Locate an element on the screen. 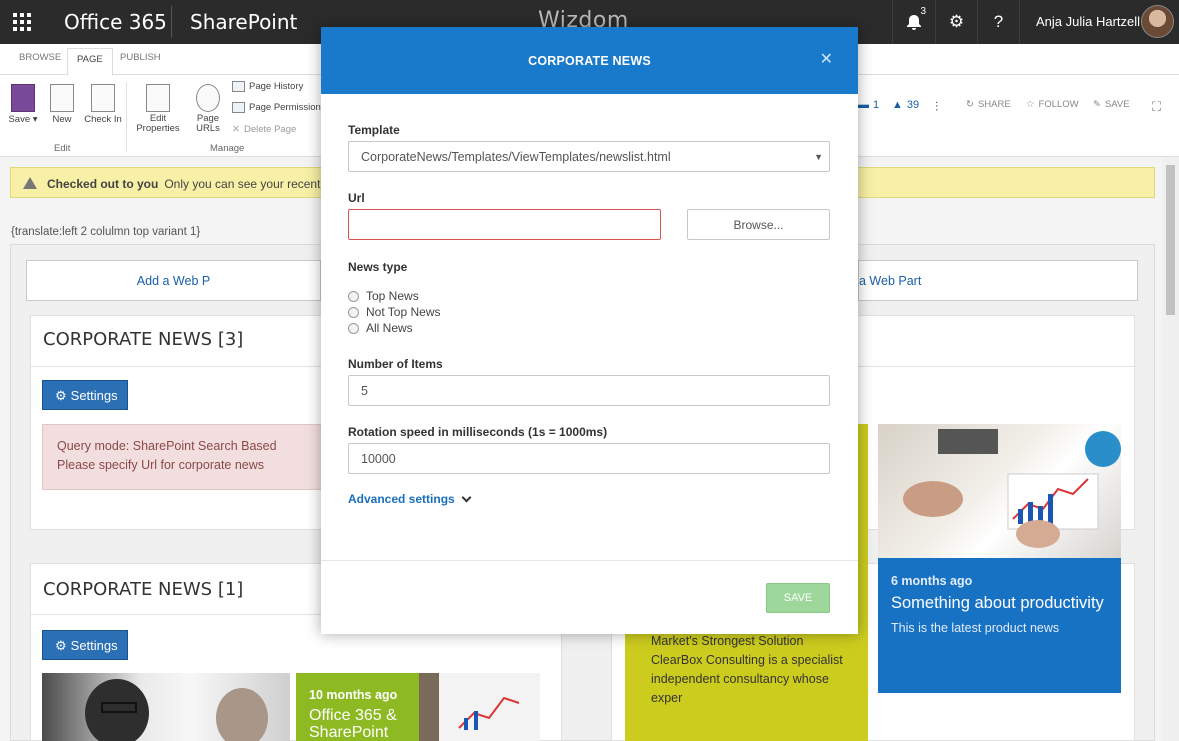 The image size is (1179, 741). news-description: This is the latest product news is located at coordinates (975, 628).